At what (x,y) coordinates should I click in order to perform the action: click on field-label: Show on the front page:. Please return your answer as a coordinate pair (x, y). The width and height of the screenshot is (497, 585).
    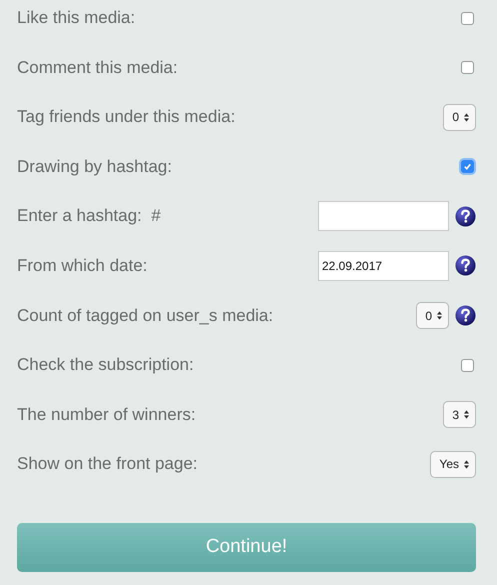
    Looking at the image, I should click on (107, 464).